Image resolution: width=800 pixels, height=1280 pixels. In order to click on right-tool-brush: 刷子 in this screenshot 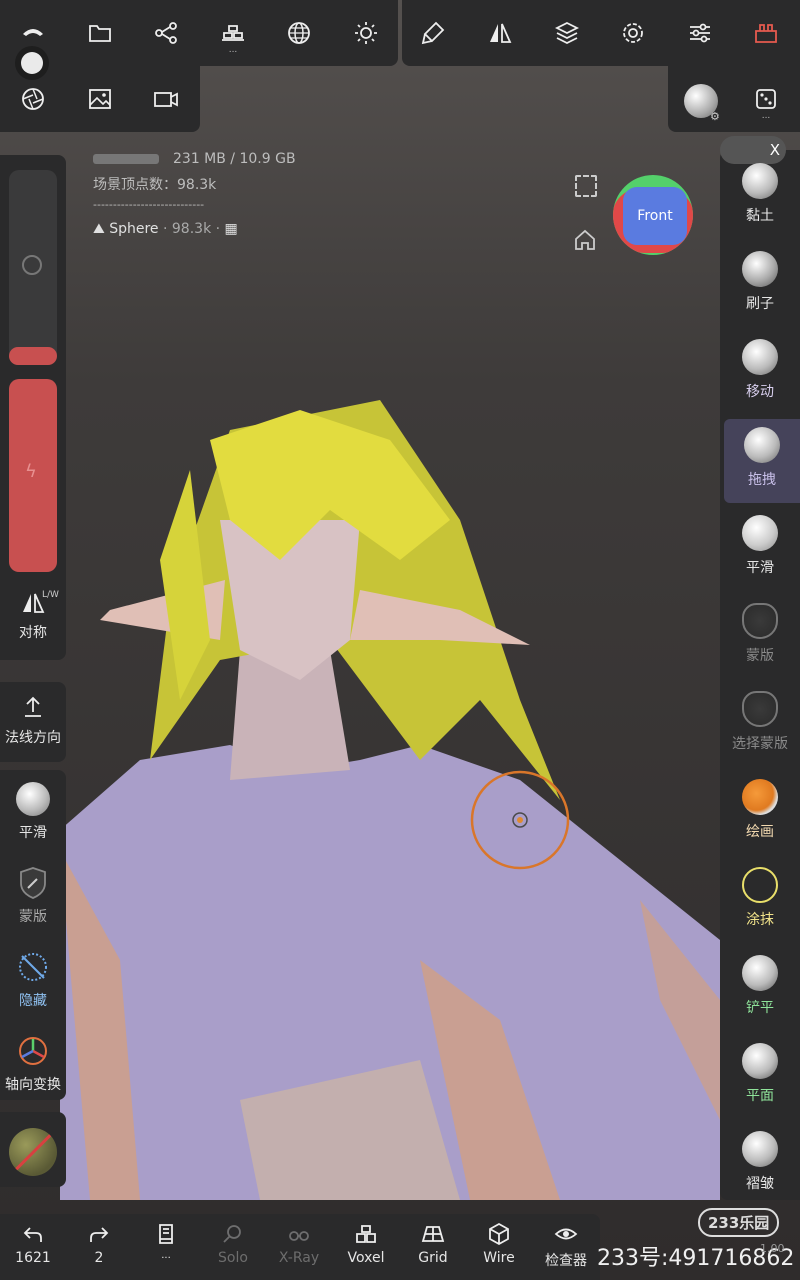, I will do `click(760, 285)`.